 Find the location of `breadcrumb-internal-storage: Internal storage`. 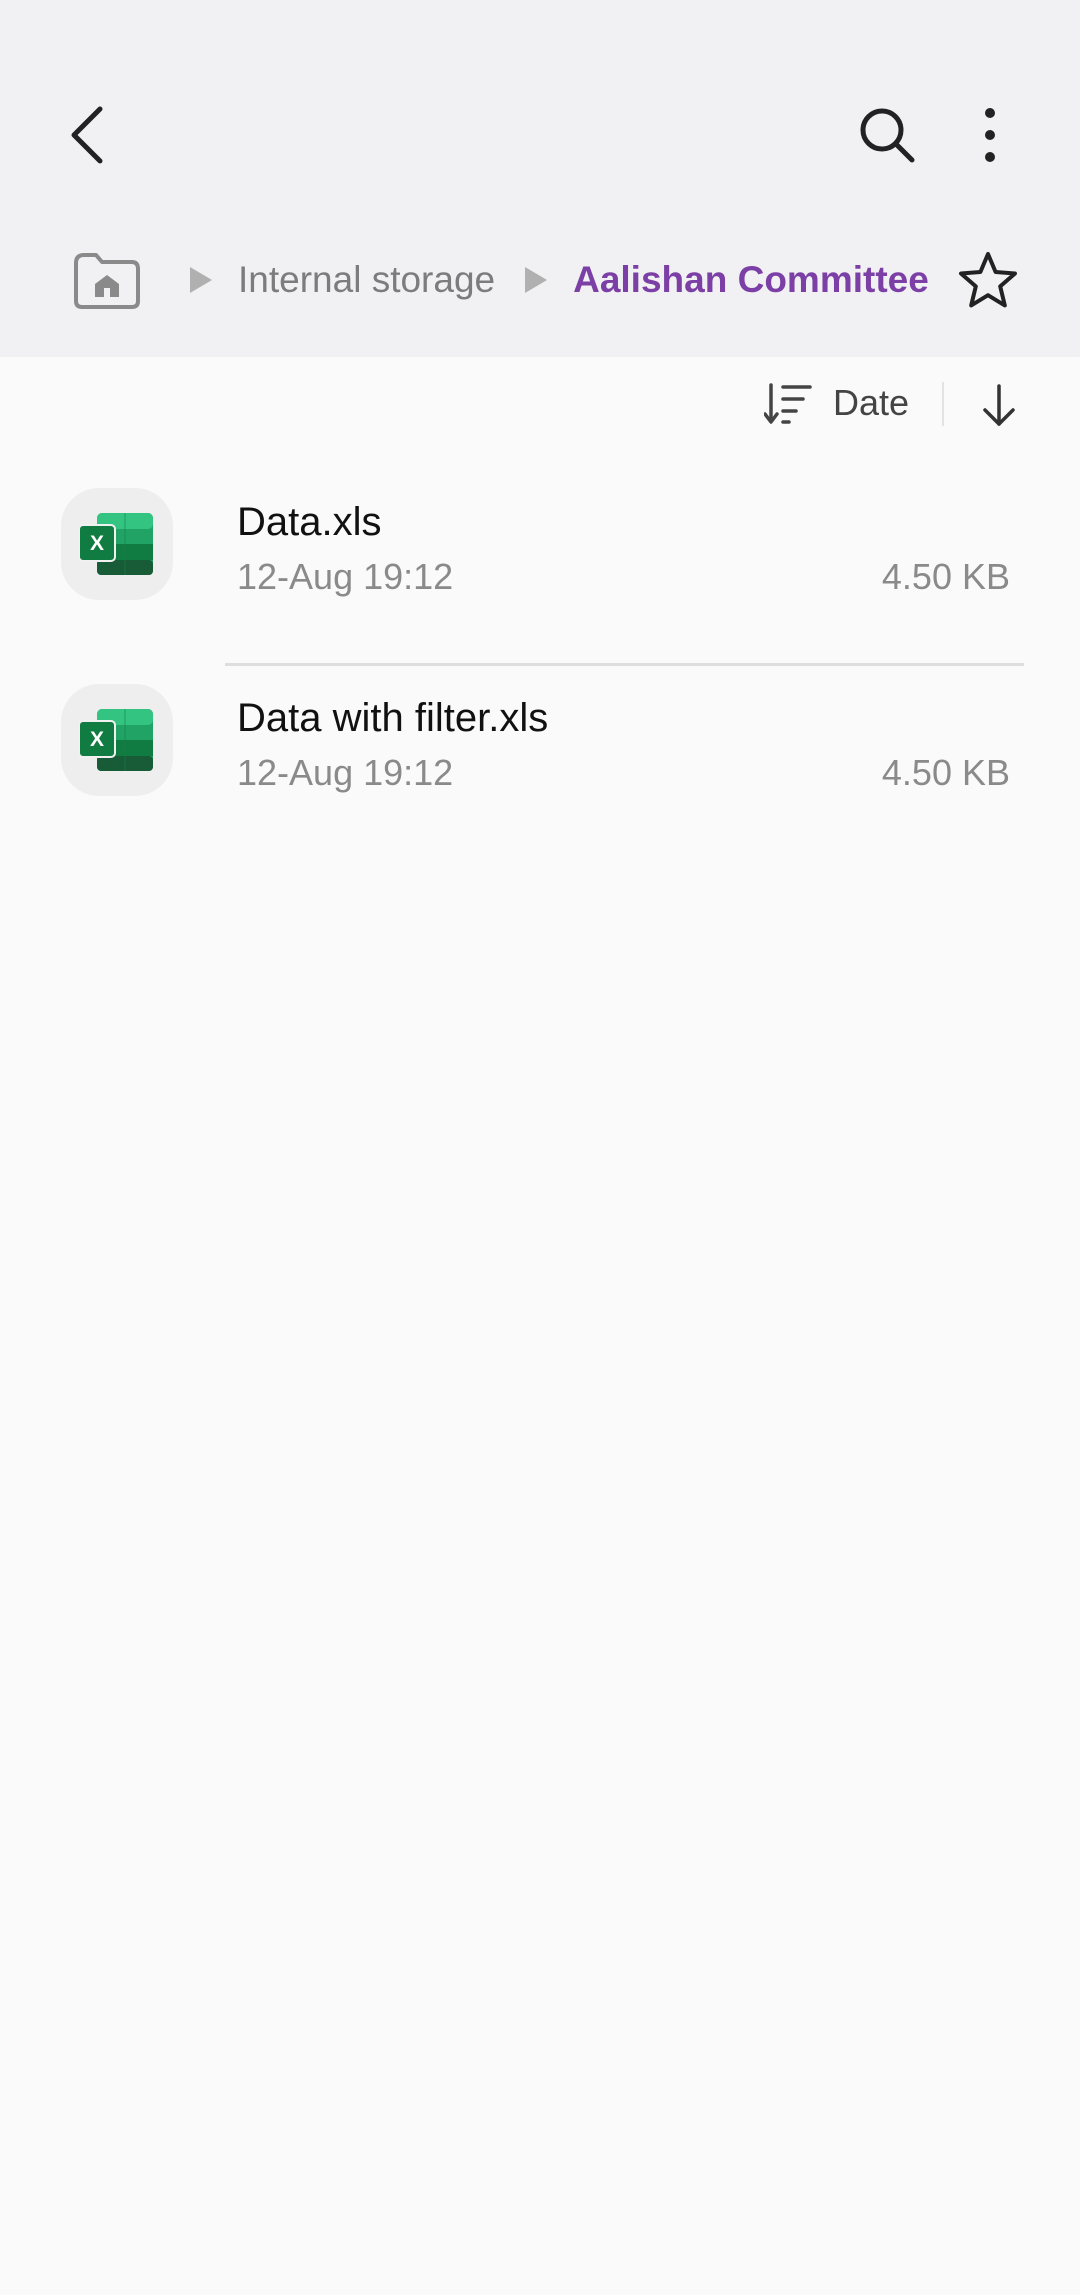

breadcrumb-internal-storage: Internal storage is located at coordinates (366, 280).